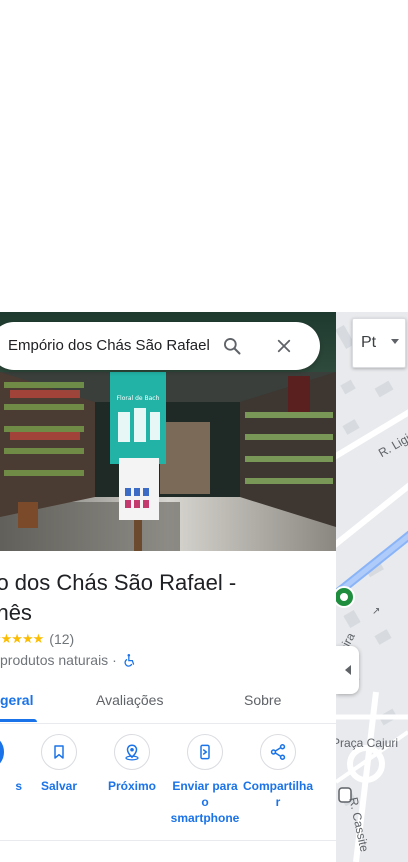 This screenshot has height=862, width=408. Describe the element at coordinates (138, 398) in the screenshot. I see `photo-sign-text: Floral de Bach` at that location.